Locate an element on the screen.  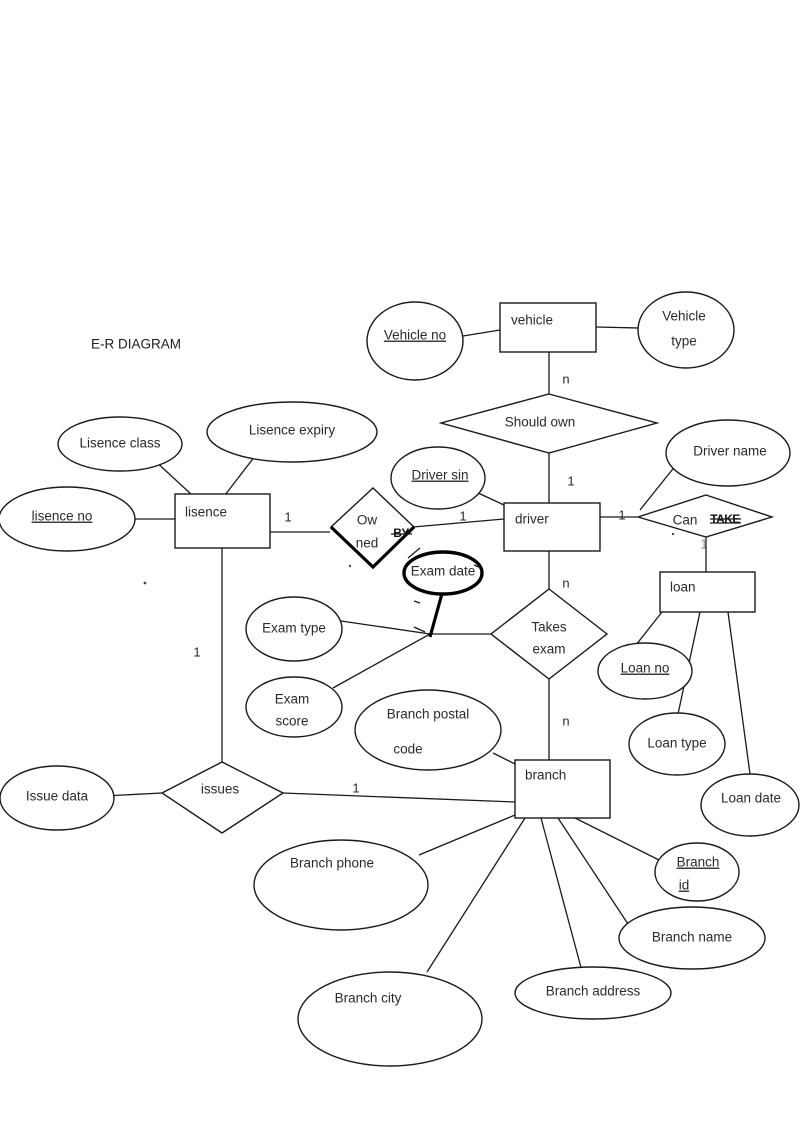
attribute-branch-id: Branch id is located at coordinates (697, 872).